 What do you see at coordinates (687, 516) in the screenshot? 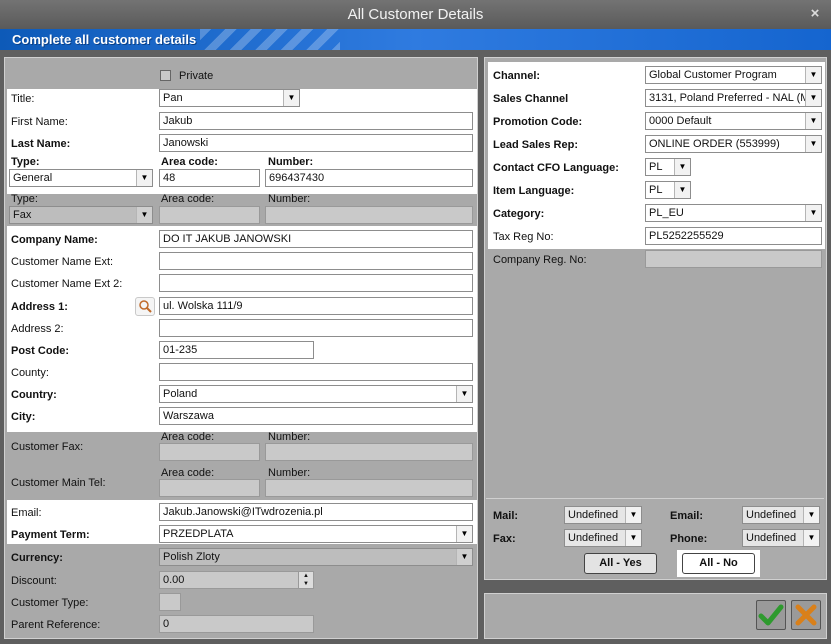
I see `pref-email-label: Email:` at bounding box center [687, 516].